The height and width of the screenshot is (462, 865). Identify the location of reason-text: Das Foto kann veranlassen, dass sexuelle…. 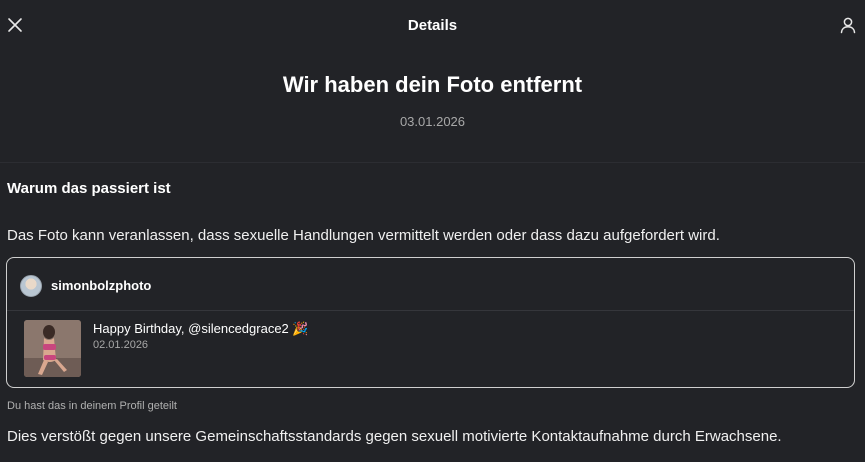
(363, 235).